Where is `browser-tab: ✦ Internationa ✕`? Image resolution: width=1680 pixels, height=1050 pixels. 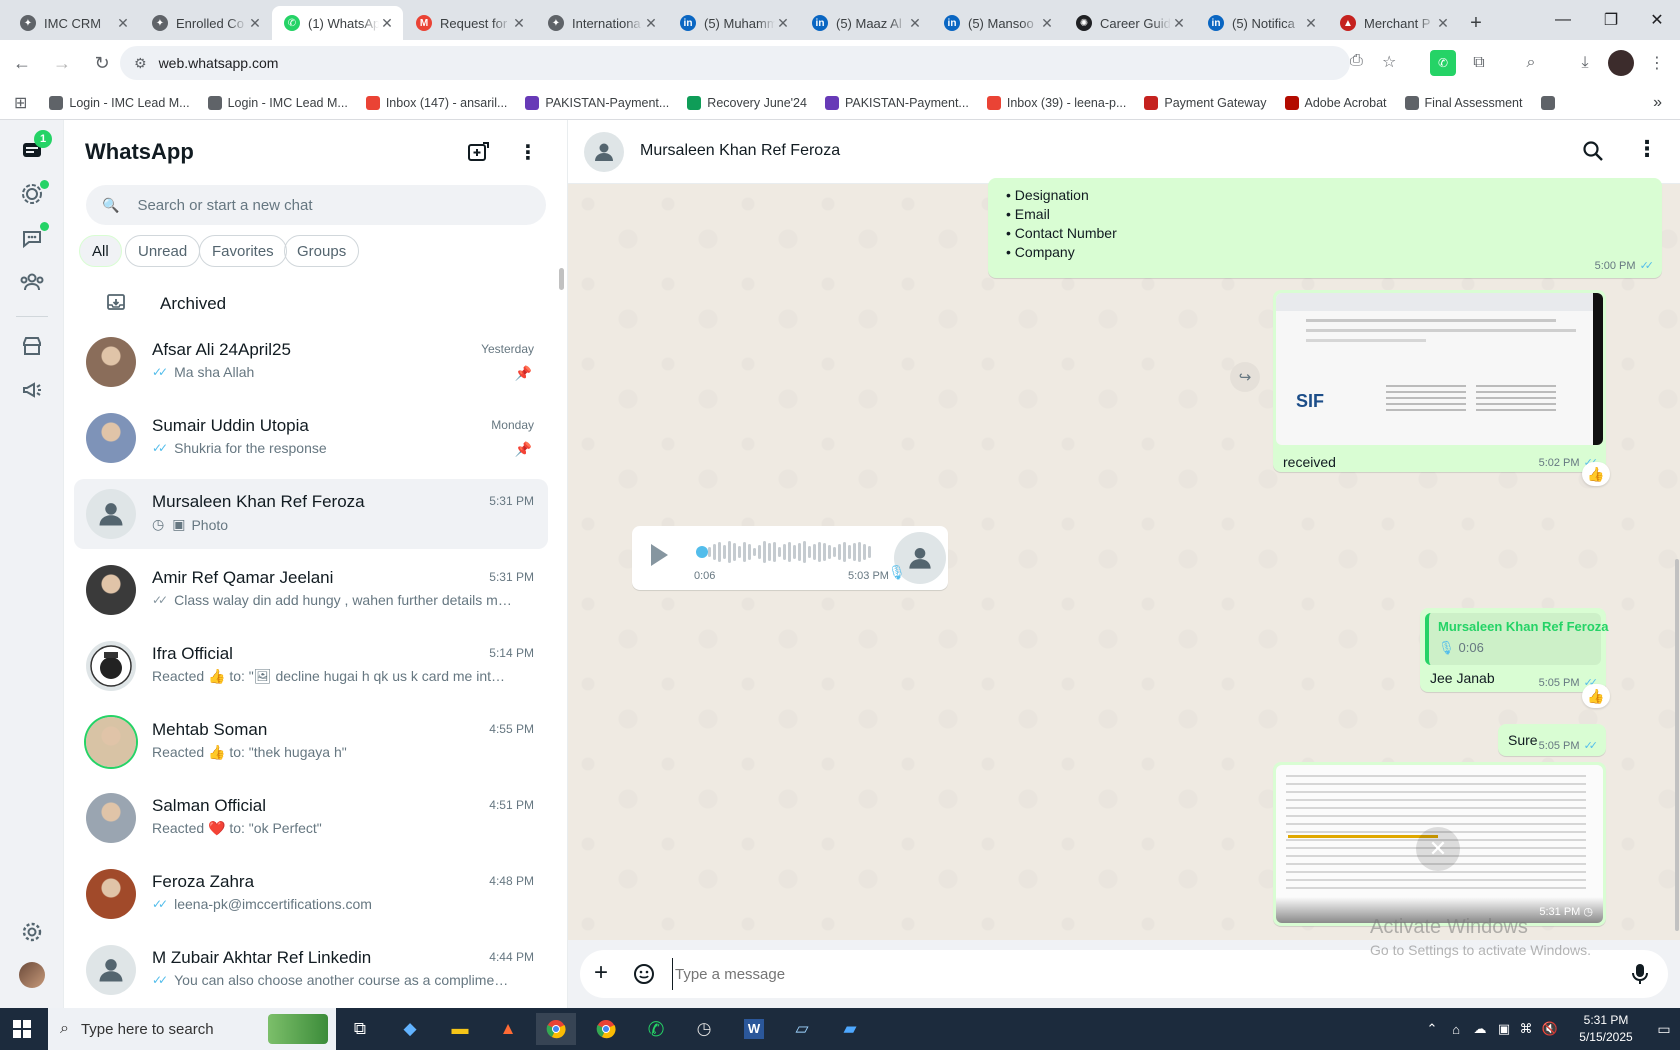 browser-tab: ✦ Internationa ✕ is located at coordinates (601, 23).